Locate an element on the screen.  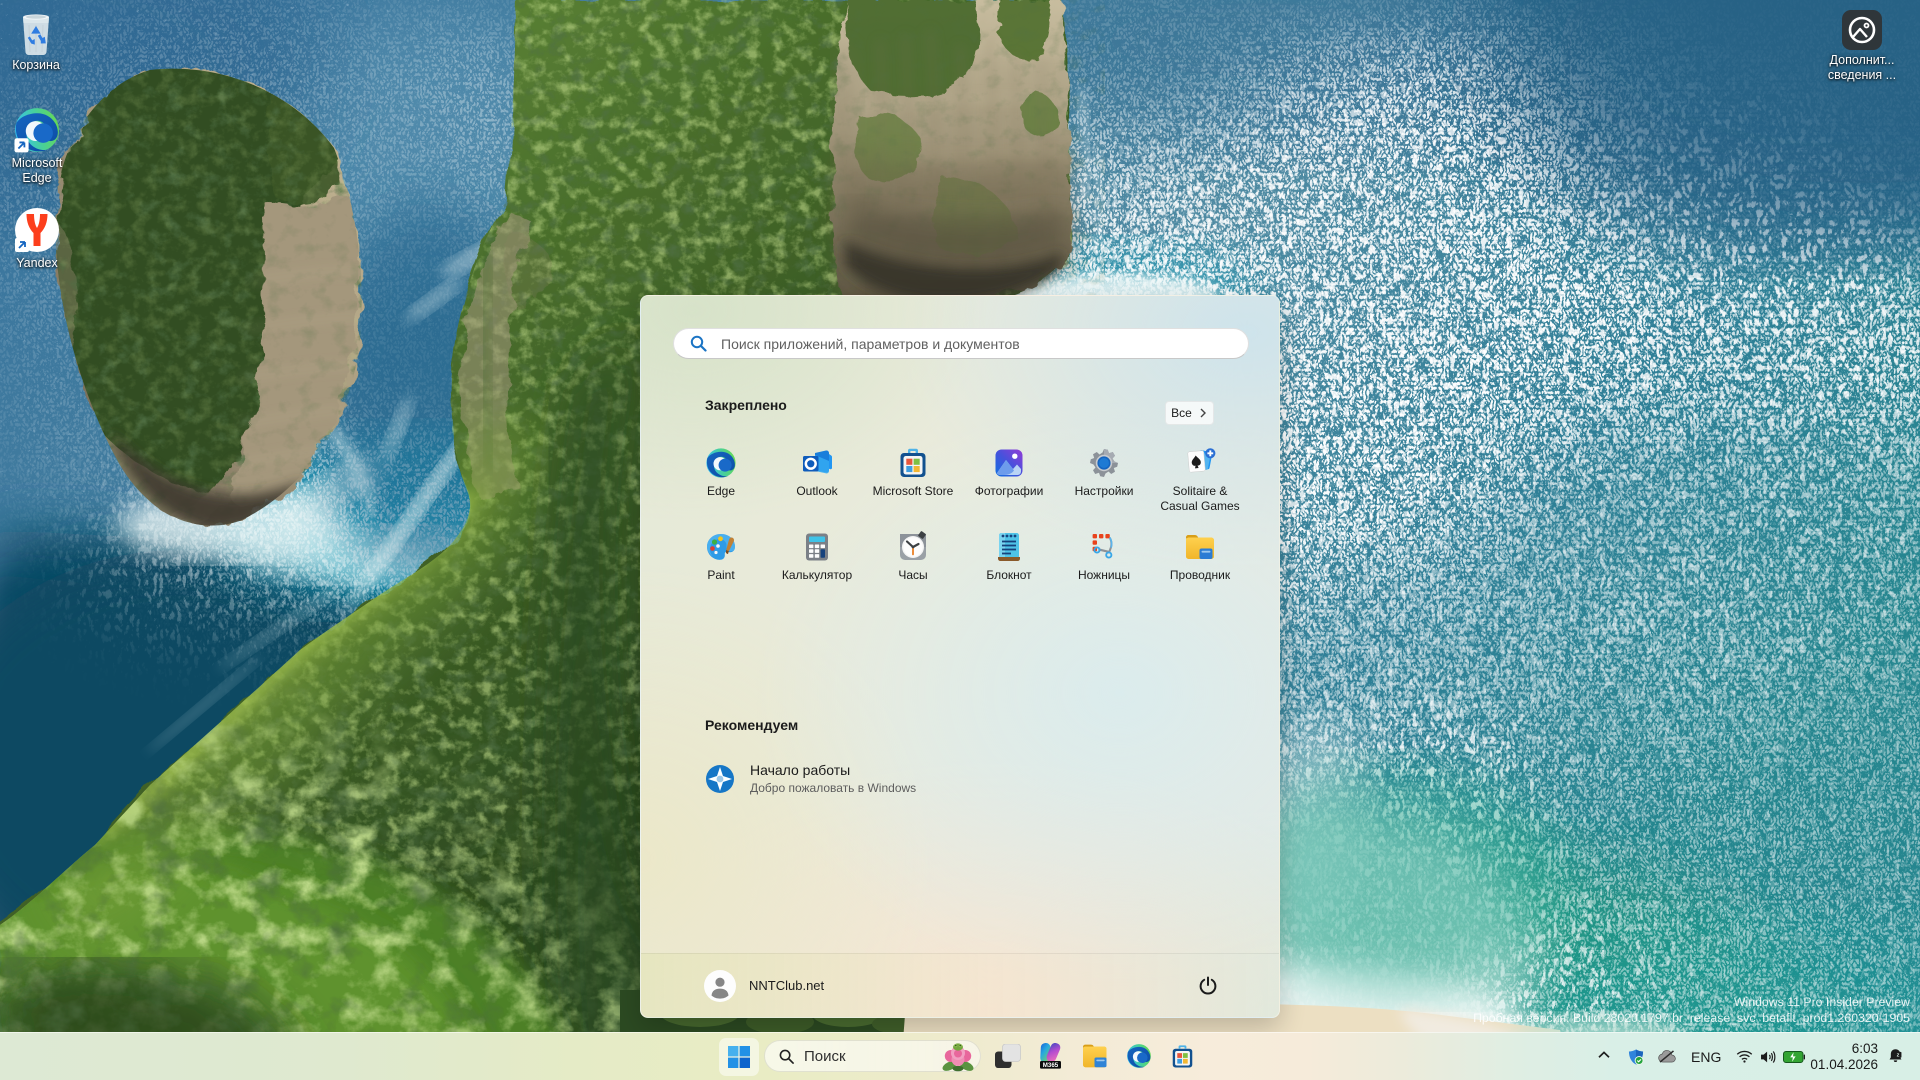
svg-text: z is located at coordinates (1898, 1056).